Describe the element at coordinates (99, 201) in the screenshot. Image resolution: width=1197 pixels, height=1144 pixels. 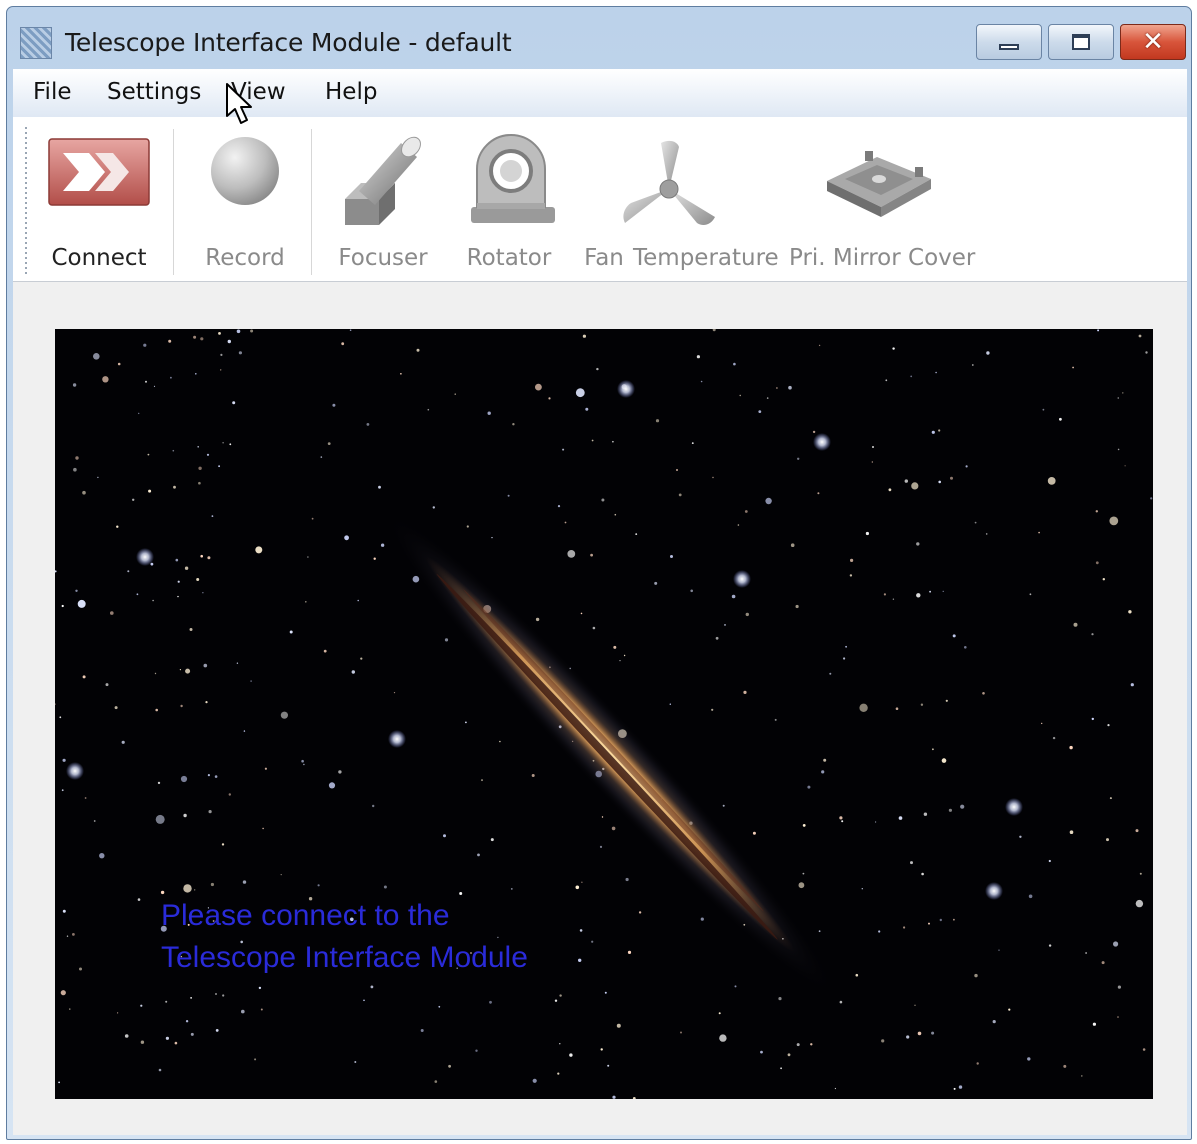
I see `connect-button: Connect` at that location.